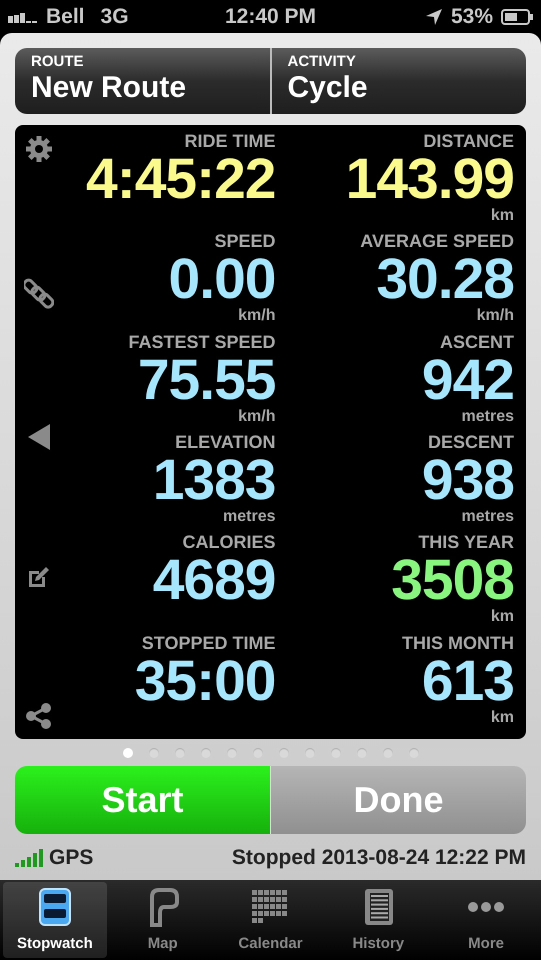  I want to click on settings-icon, so click(39, 149).